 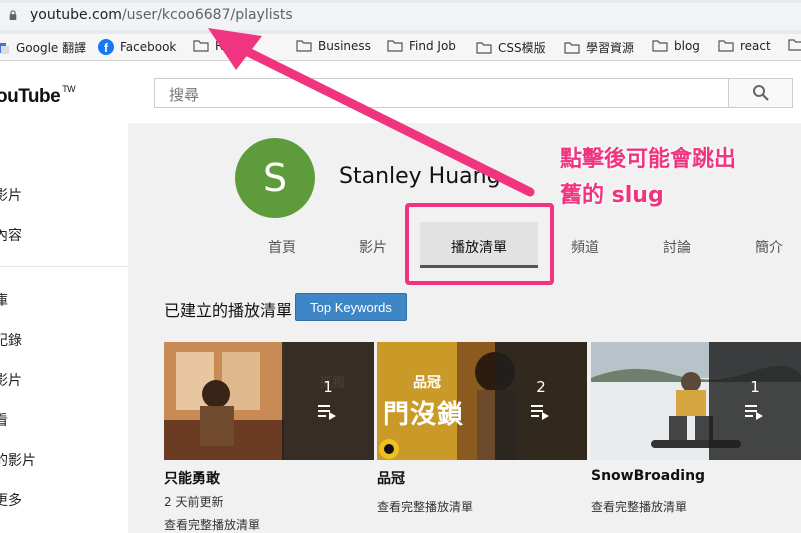 What do you see at coordinates (148, 47) in the screenshot?
I see `bookmark-label: Facebook` at bounding box center [148, 47].